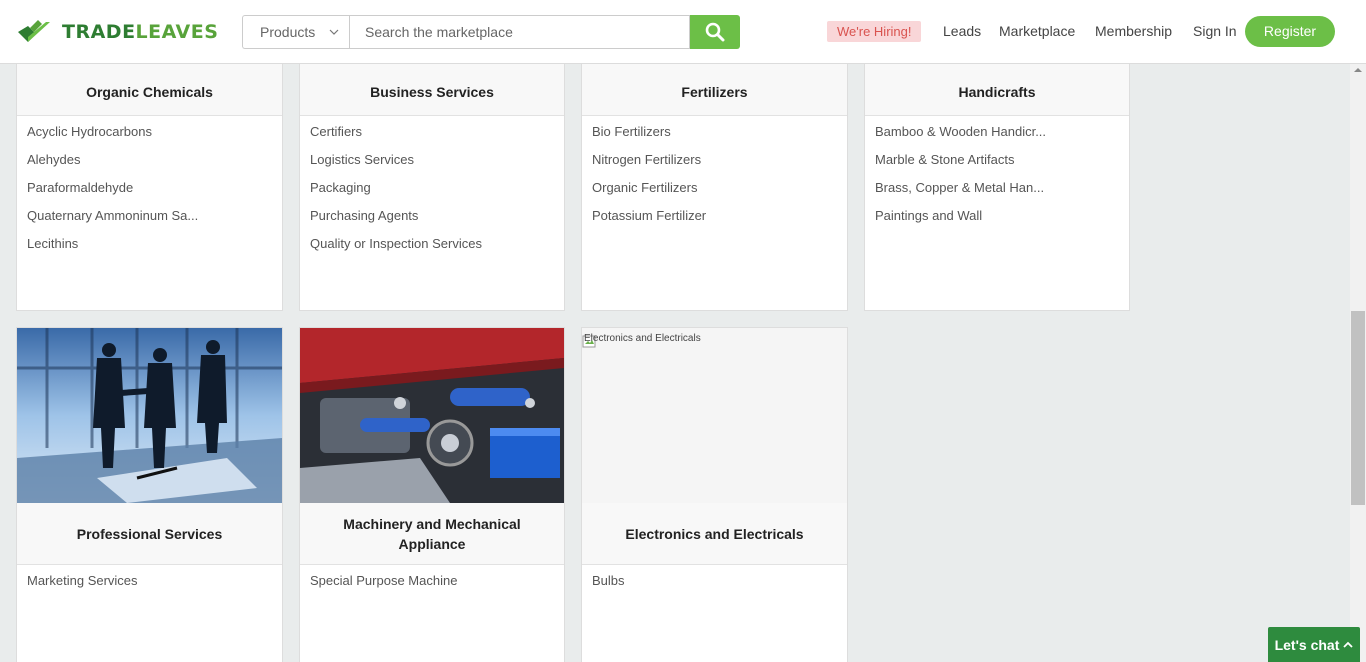 The width and height of the screenshot is (1366, 662). Describe the element at coordinates (642, 338) in the screenshot. I see `image-alt-text: Electronics and Electricals` at that location.